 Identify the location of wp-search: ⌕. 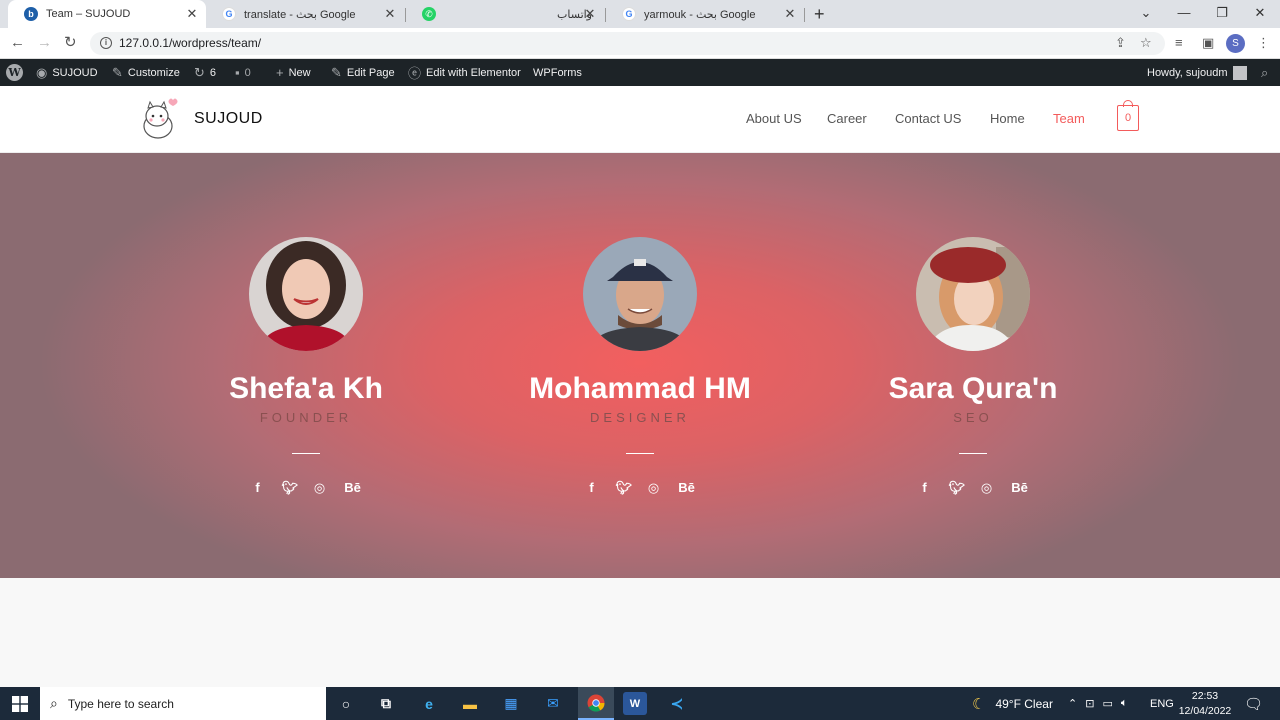
(1264, 72).